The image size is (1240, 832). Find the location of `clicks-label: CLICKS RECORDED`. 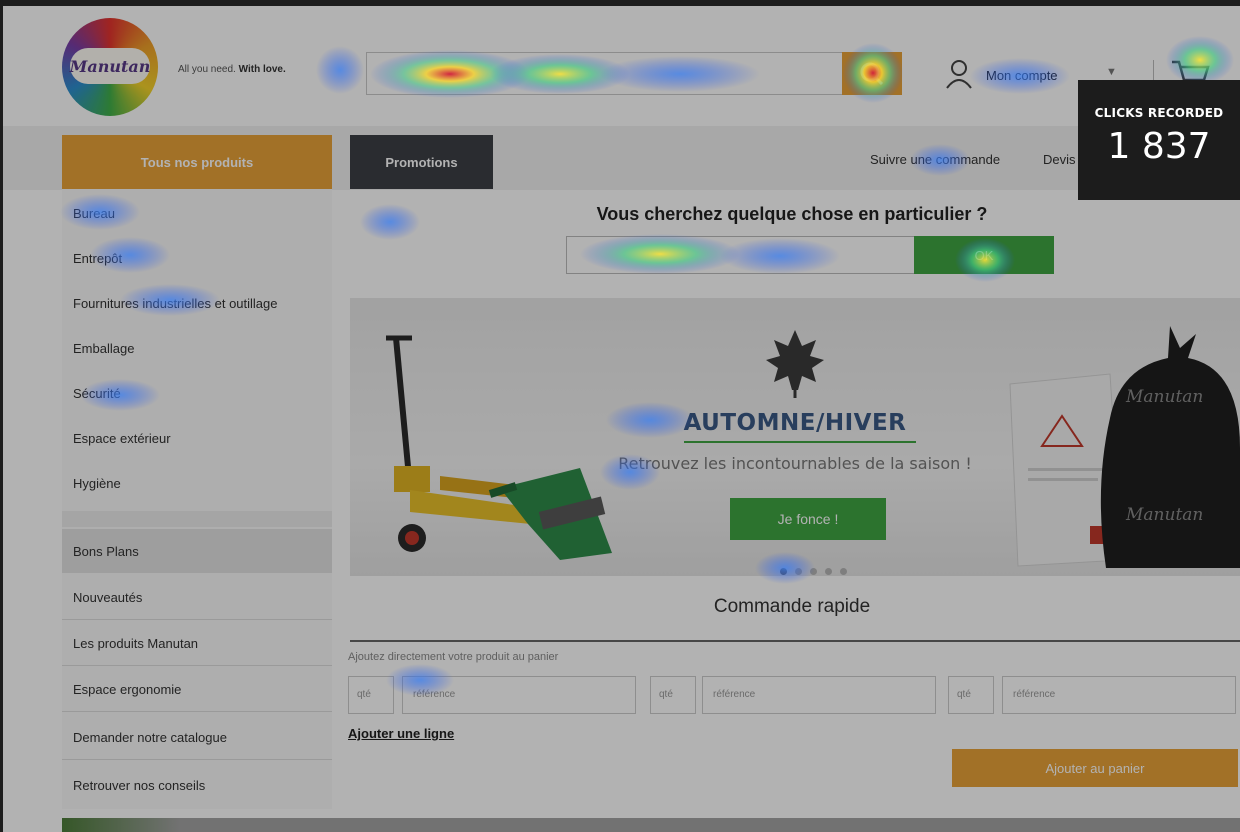

clicks-label: CLICKS RECORDED is located at coordinates (1159, 113).